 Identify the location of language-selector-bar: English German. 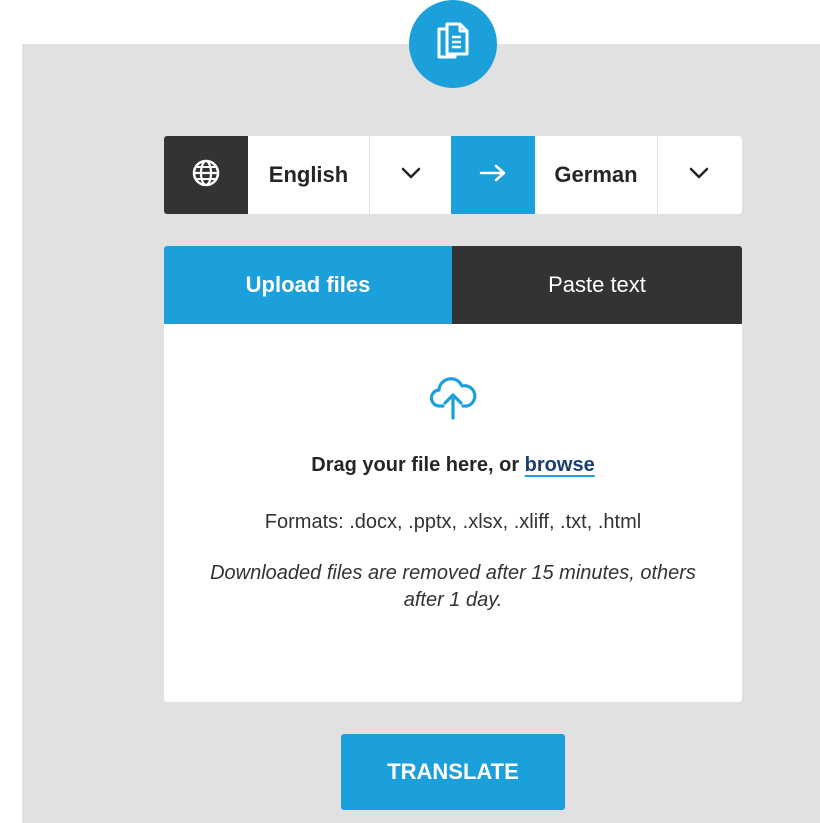
(453, 175).